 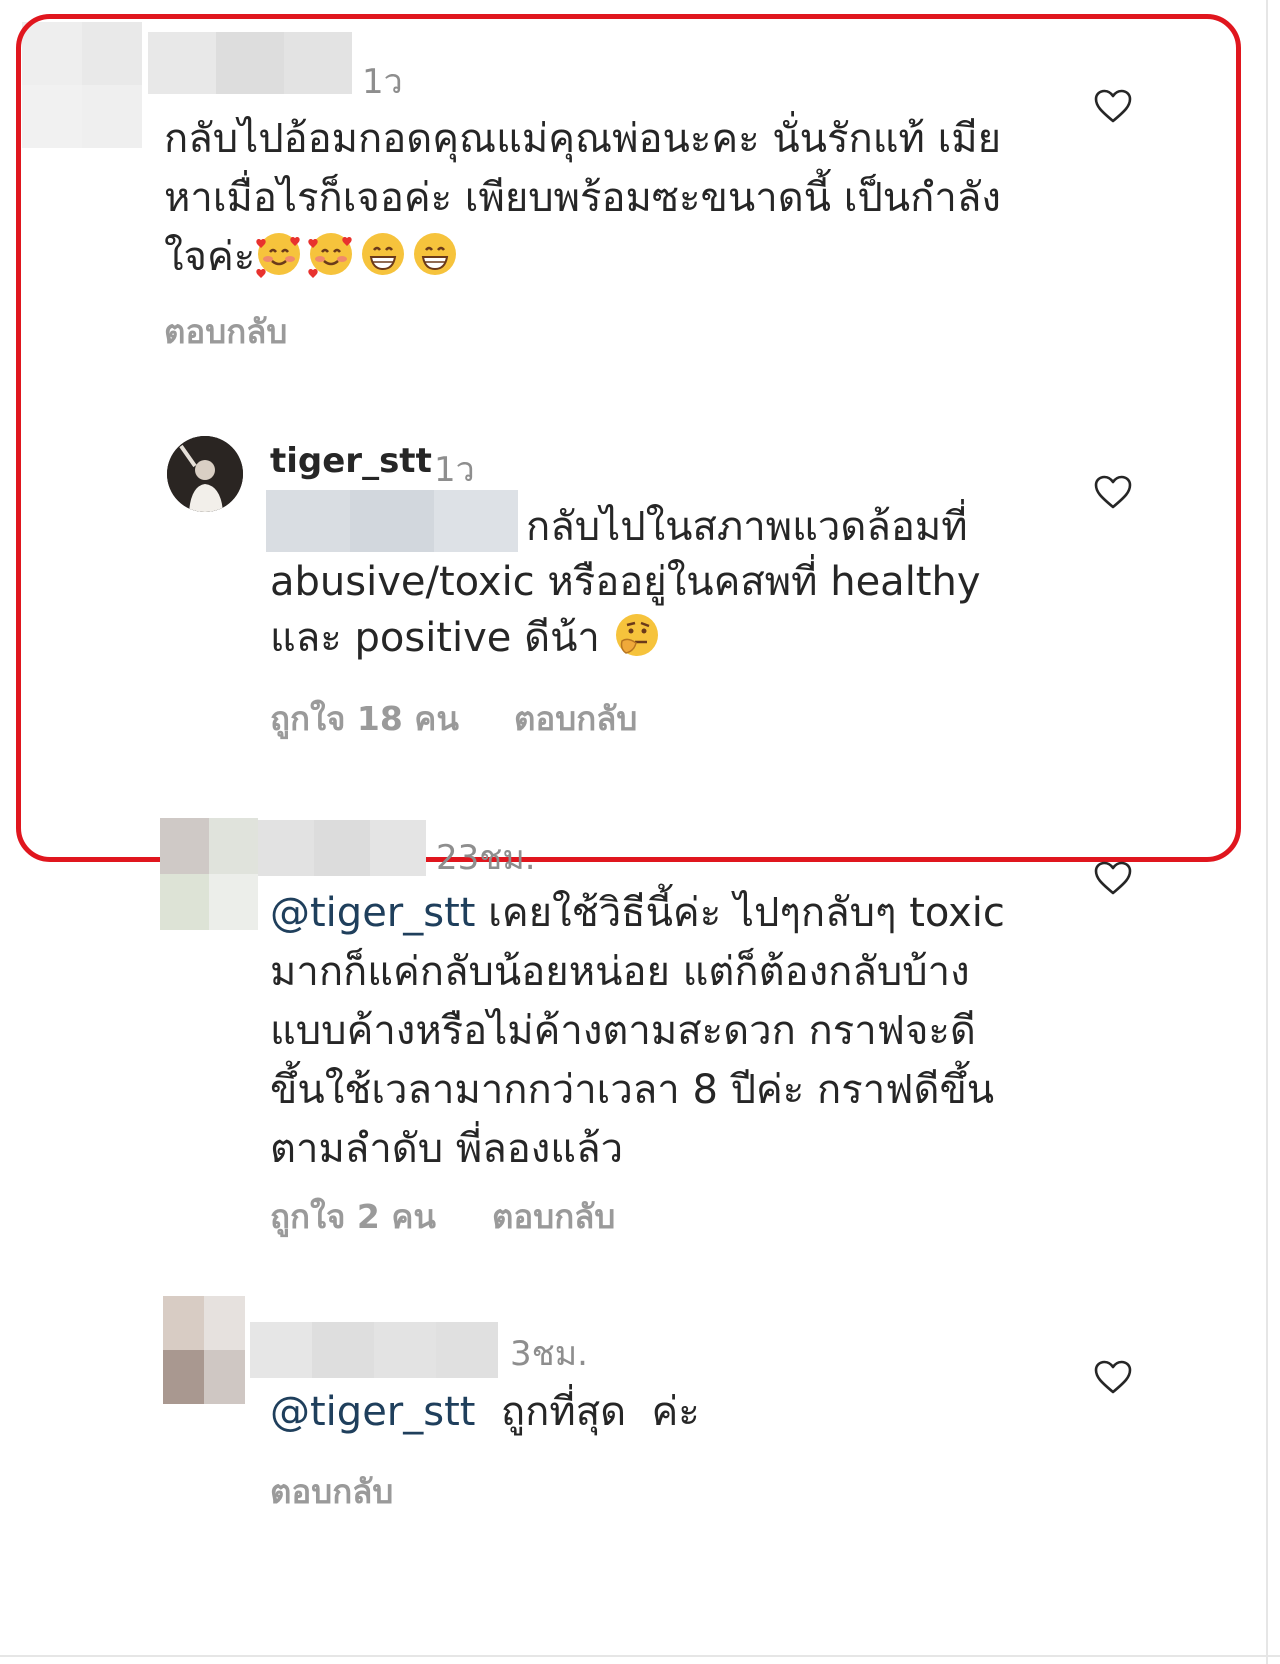 I want to click on comment-timestamp: 3ชม., so click(x=549, y=1354).